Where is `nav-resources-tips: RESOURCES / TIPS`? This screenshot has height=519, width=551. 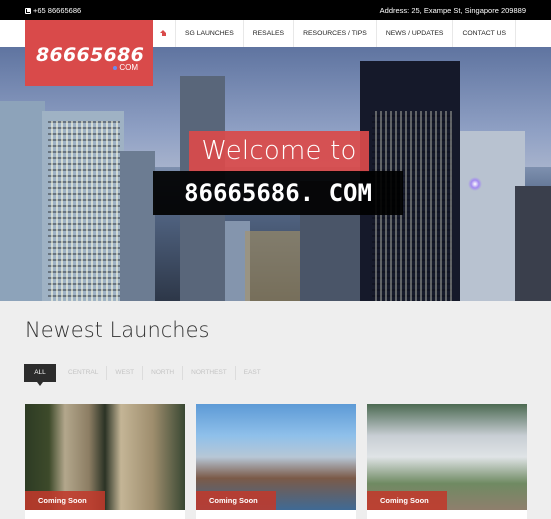
nav-resources-tips: RESOURCES / TIPS is located at coordinates (335, 33).